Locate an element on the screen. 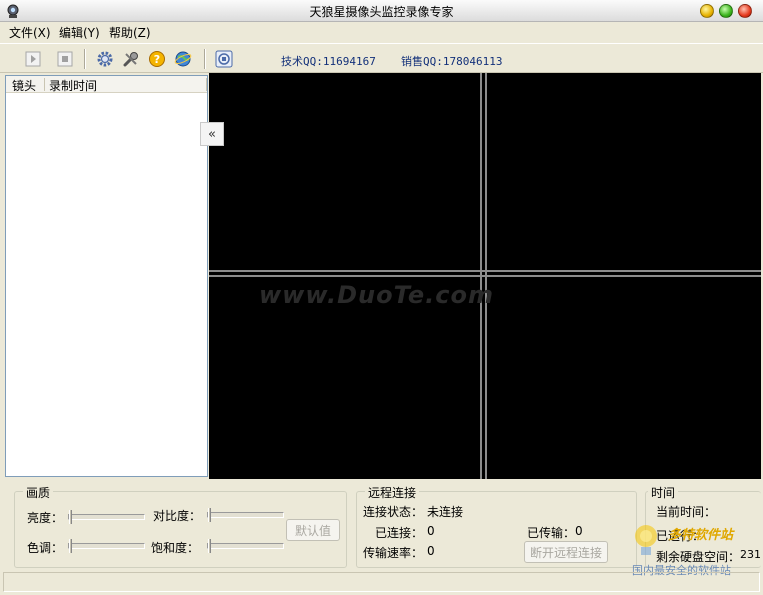  status-bar is located at coordinates (381, 582).